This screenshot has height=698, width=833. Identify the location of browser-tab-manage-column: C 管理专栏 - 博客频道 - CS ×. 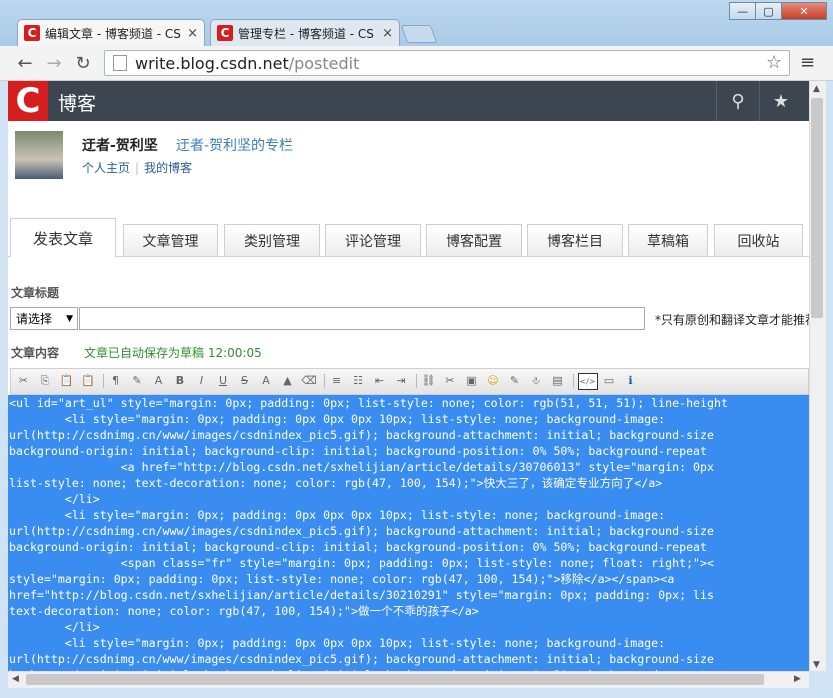
(305, 32).